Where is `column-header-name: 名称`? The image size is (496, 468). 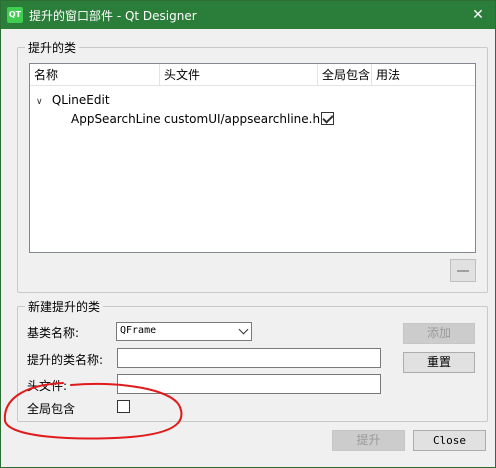
column-header-name: 名称 is located at coordinates (95, 75).